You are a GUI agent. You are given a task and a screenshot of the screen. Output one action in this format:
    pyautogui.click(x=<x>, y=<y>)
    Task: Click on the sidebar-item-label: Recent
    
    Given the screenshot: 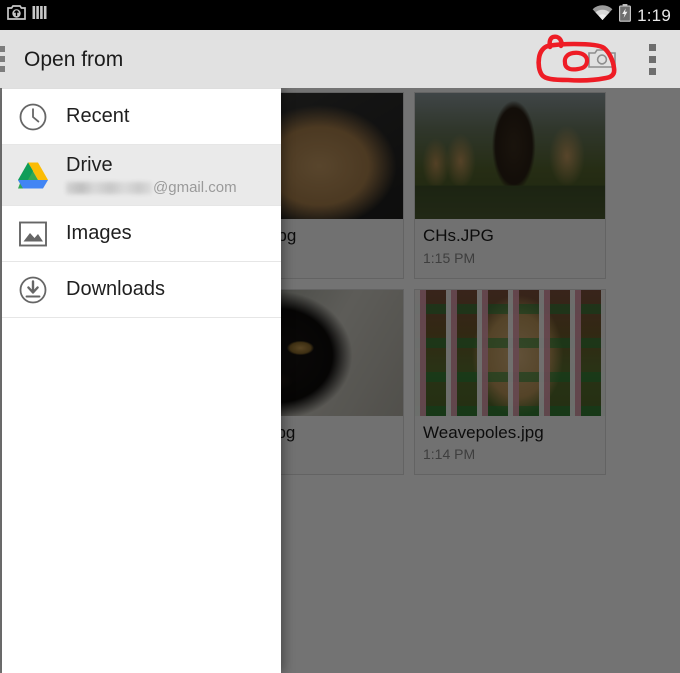 What is the action you would take?
    pyautogui.click(x=98, y=116)
    